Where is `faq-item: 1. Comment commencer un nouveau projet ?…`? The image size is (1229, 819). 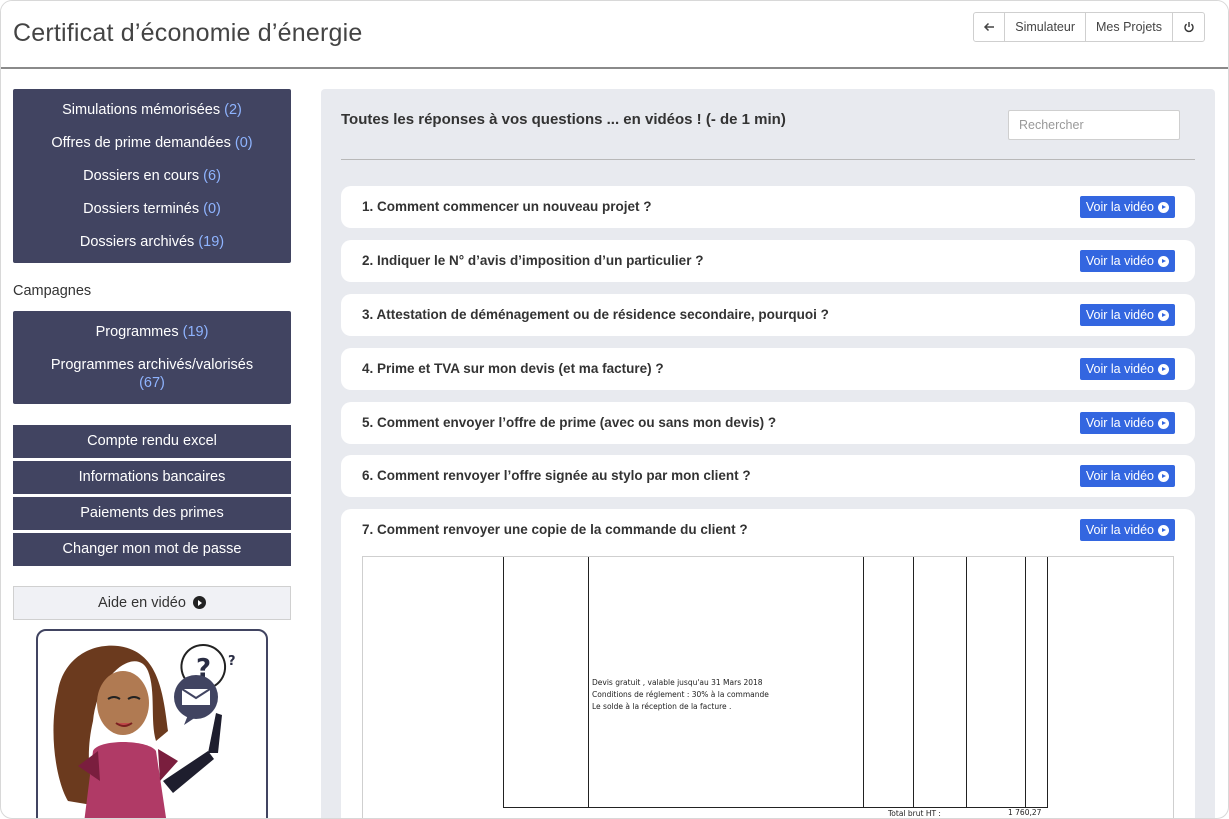 faq-item: 1. Comment commencer un nouveau projet ?… is located at coordinates (768, 207).